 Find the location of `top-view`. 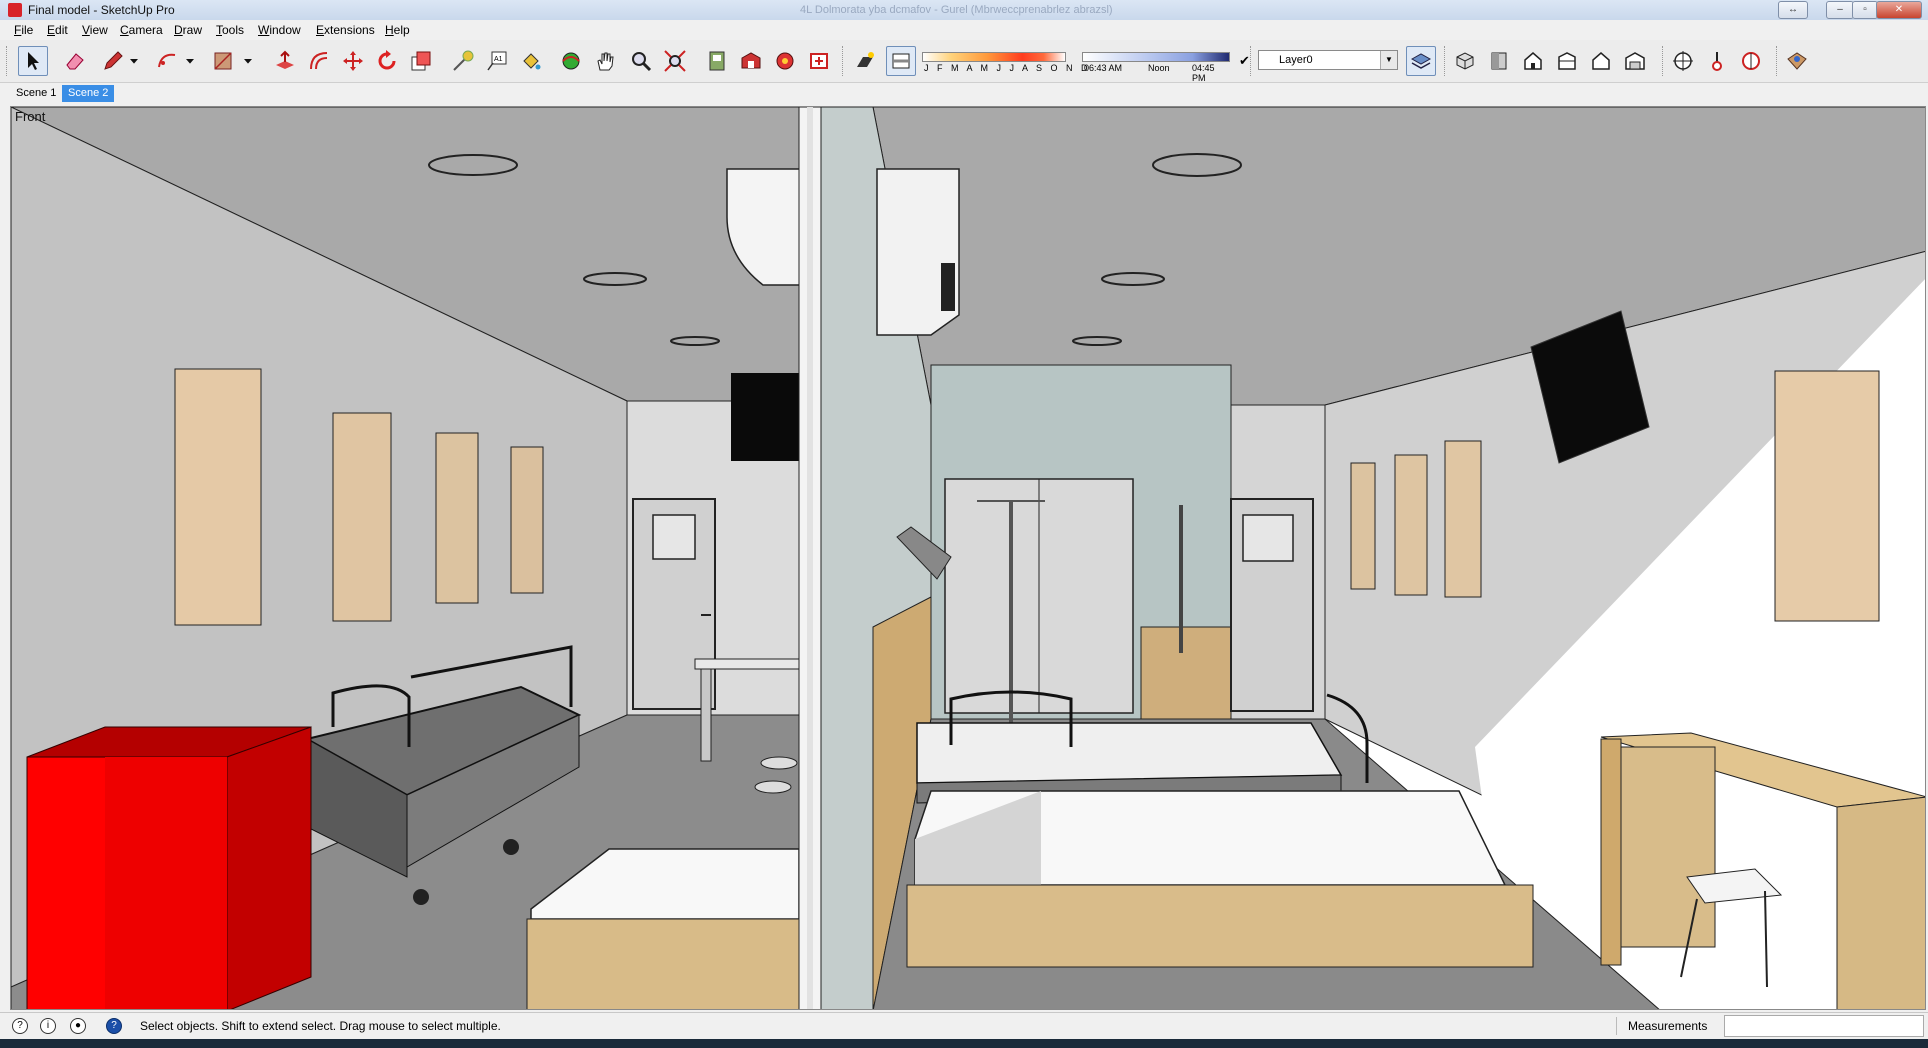

top-view is located at coordinates (1499, 61).